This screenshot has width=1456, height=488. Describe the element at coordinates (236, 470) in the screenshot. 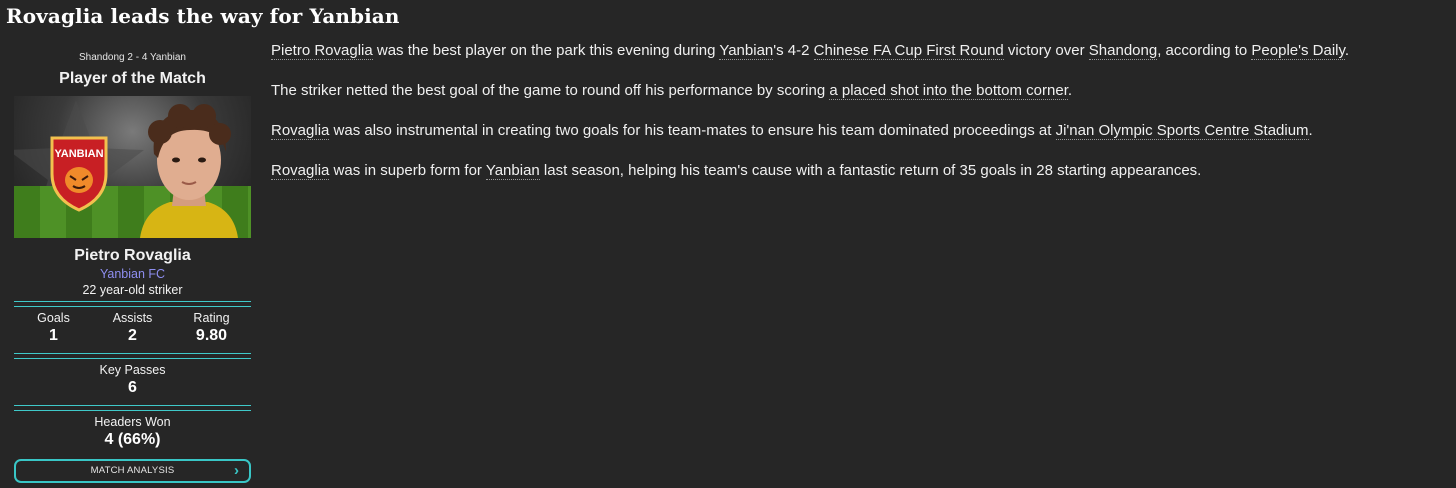

I see `chevron-right-icon: ›` at that location.